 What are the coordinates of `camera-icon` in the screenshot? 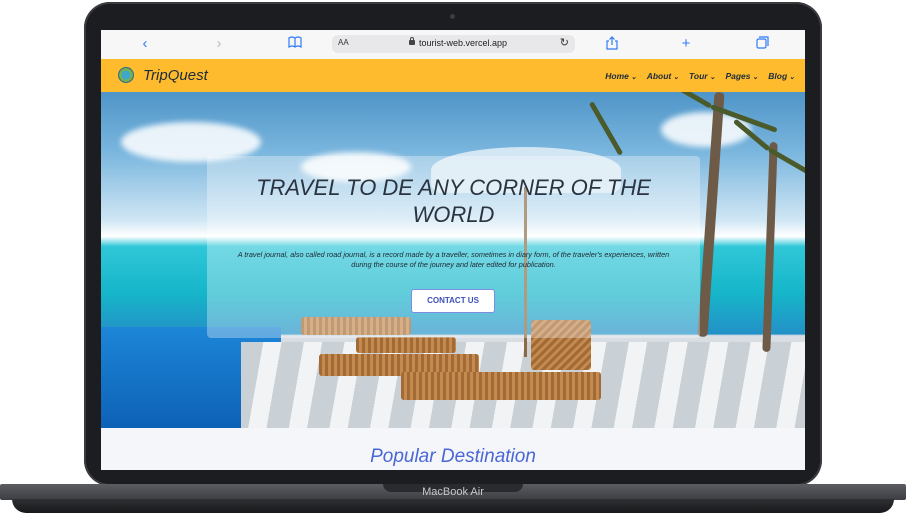 It's located at (452, 16).